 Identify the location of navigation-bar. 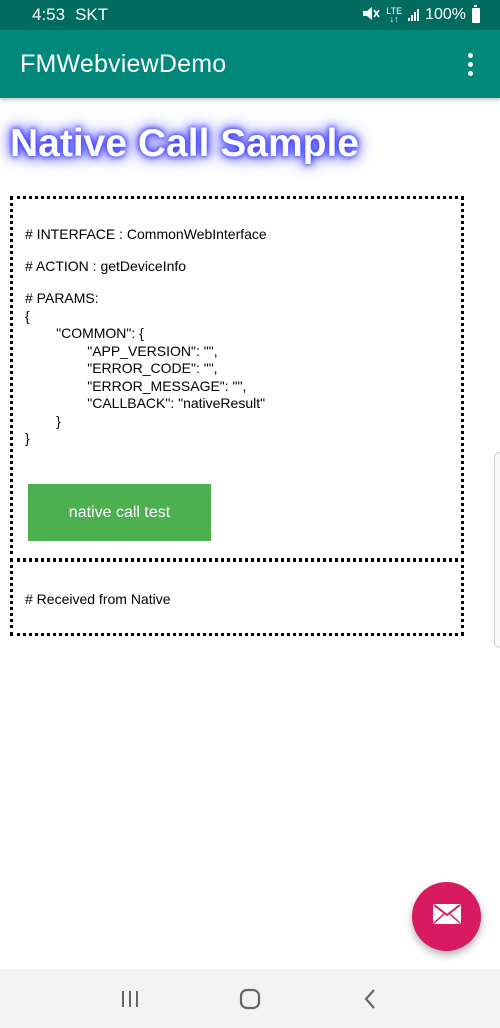
(250, 998).